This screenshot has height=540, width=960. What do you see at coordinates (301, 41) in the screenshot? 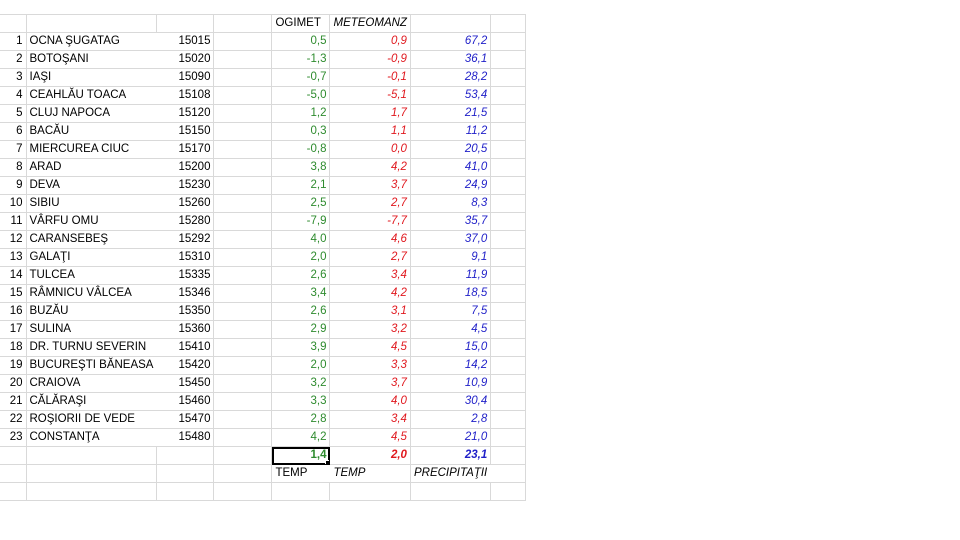
I see `ogimet-value: 0,5` at bounding box center [301, 41].